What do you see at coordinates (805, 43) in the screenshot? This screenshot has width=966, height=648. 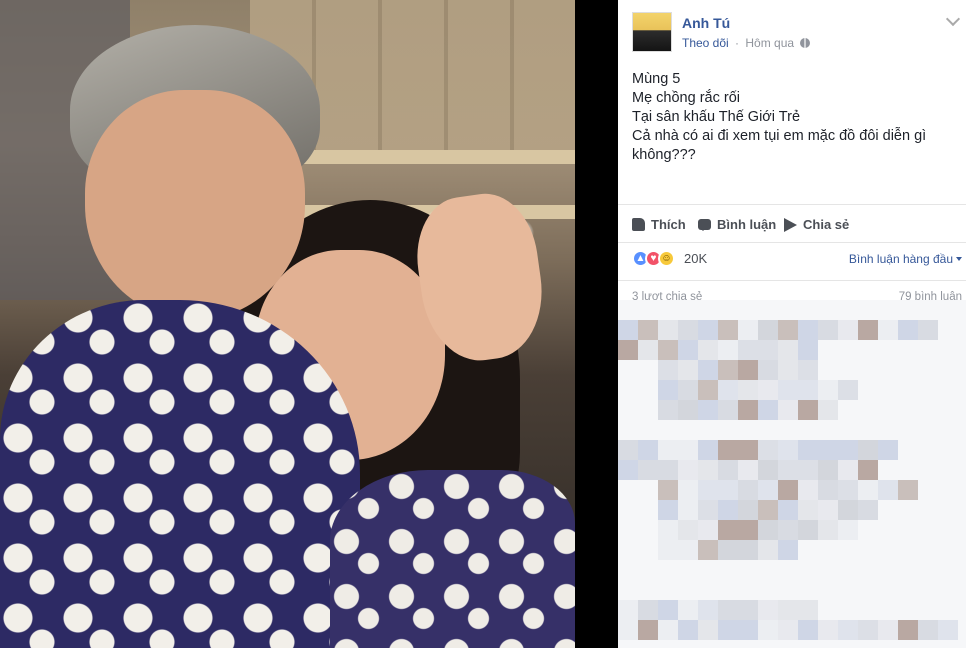 I see `globe-icon` at bounding box center [805, 43].